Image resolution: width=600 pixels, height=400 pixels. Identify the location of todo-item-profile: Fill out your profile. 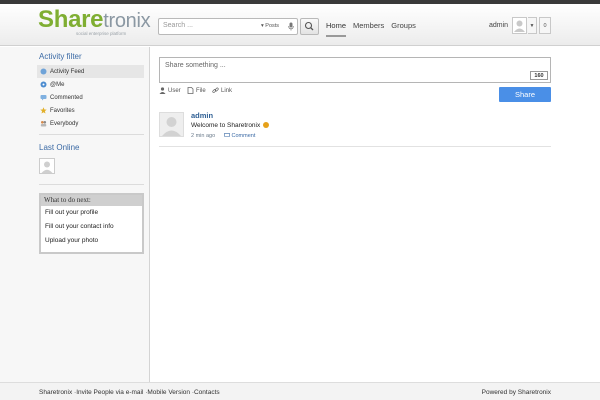
(91, 213).